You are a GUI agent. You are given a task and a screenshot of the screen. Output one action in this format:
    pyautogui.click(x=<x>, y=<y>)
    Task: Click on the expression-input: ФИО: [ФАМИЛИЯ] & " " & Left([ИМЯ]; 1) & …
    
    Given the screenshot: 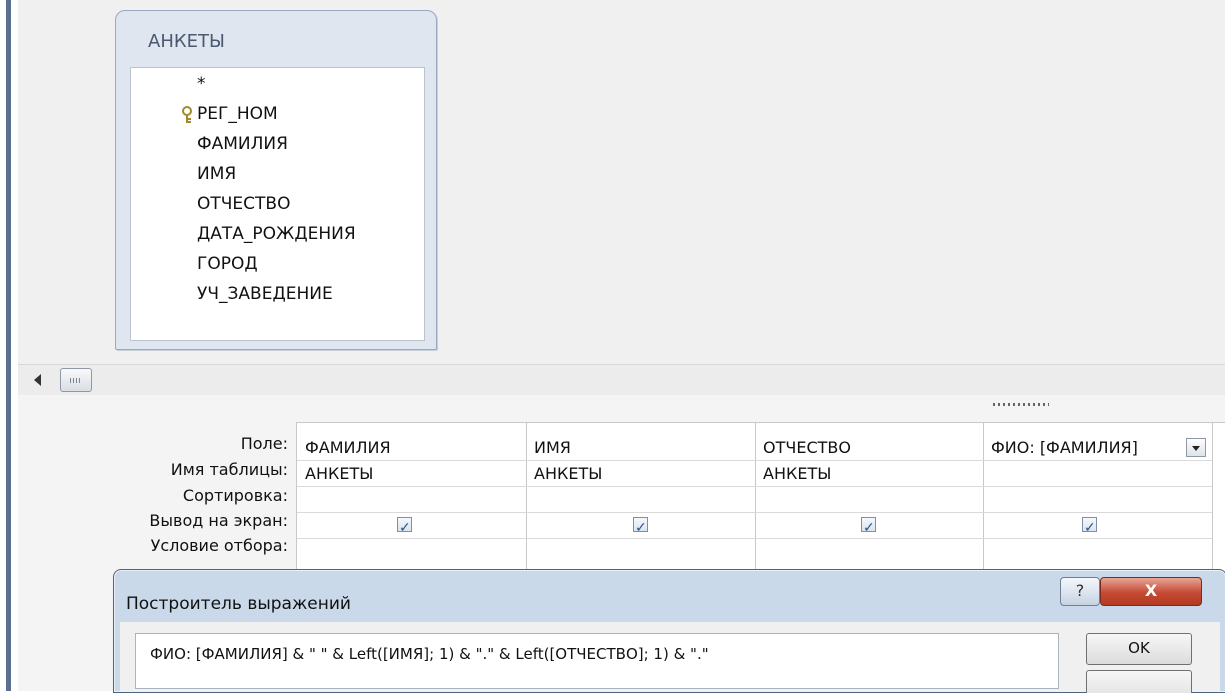 What is the action you would take?
    pyautogui.click(x=597, y=661)
    